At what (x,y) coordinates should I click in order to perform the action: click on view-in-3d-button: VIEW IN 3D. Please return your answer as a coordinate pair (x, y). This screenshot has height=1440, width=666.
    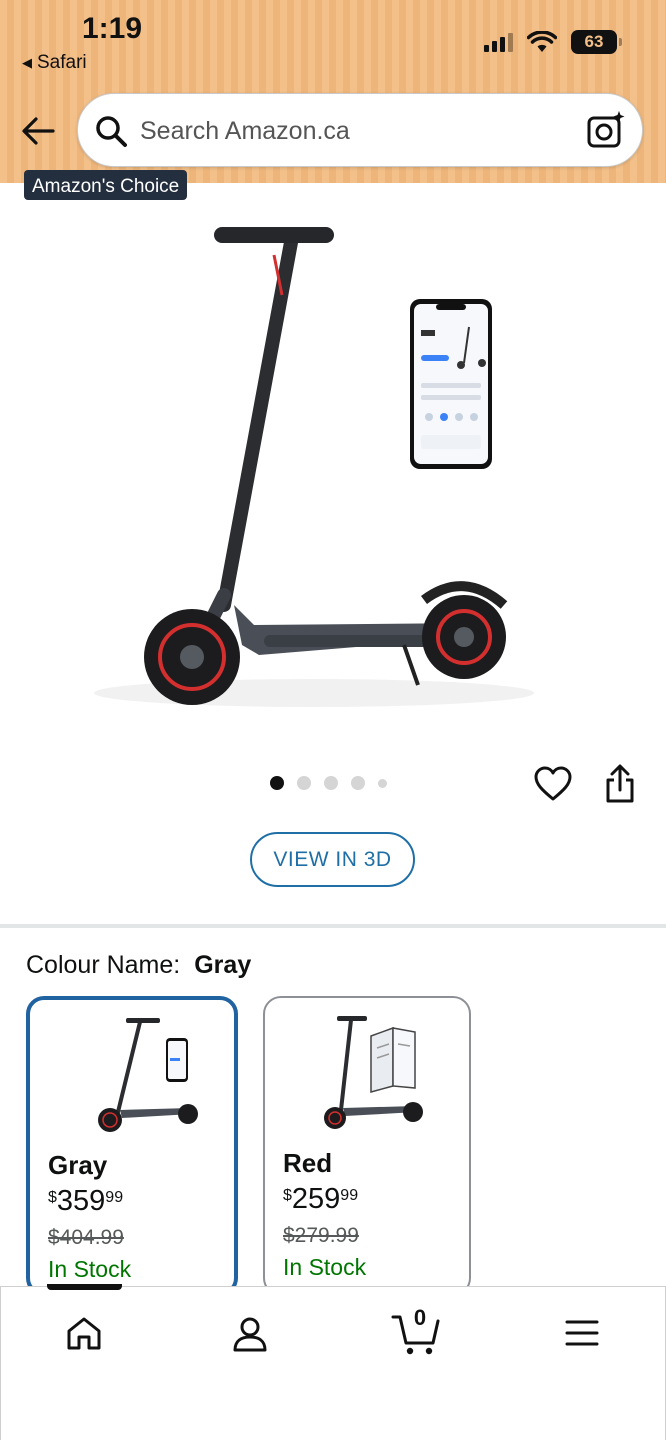
    Looking at the image, I should click on (332, 859).